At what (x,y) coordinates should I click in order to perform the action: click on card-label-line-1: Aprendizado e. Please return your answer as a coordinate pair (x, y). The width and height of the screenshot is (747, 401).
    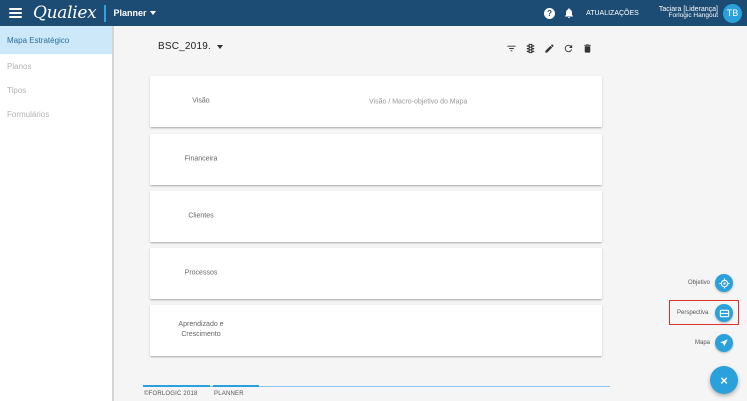
    Looking at the image, I should click on (201, 324).